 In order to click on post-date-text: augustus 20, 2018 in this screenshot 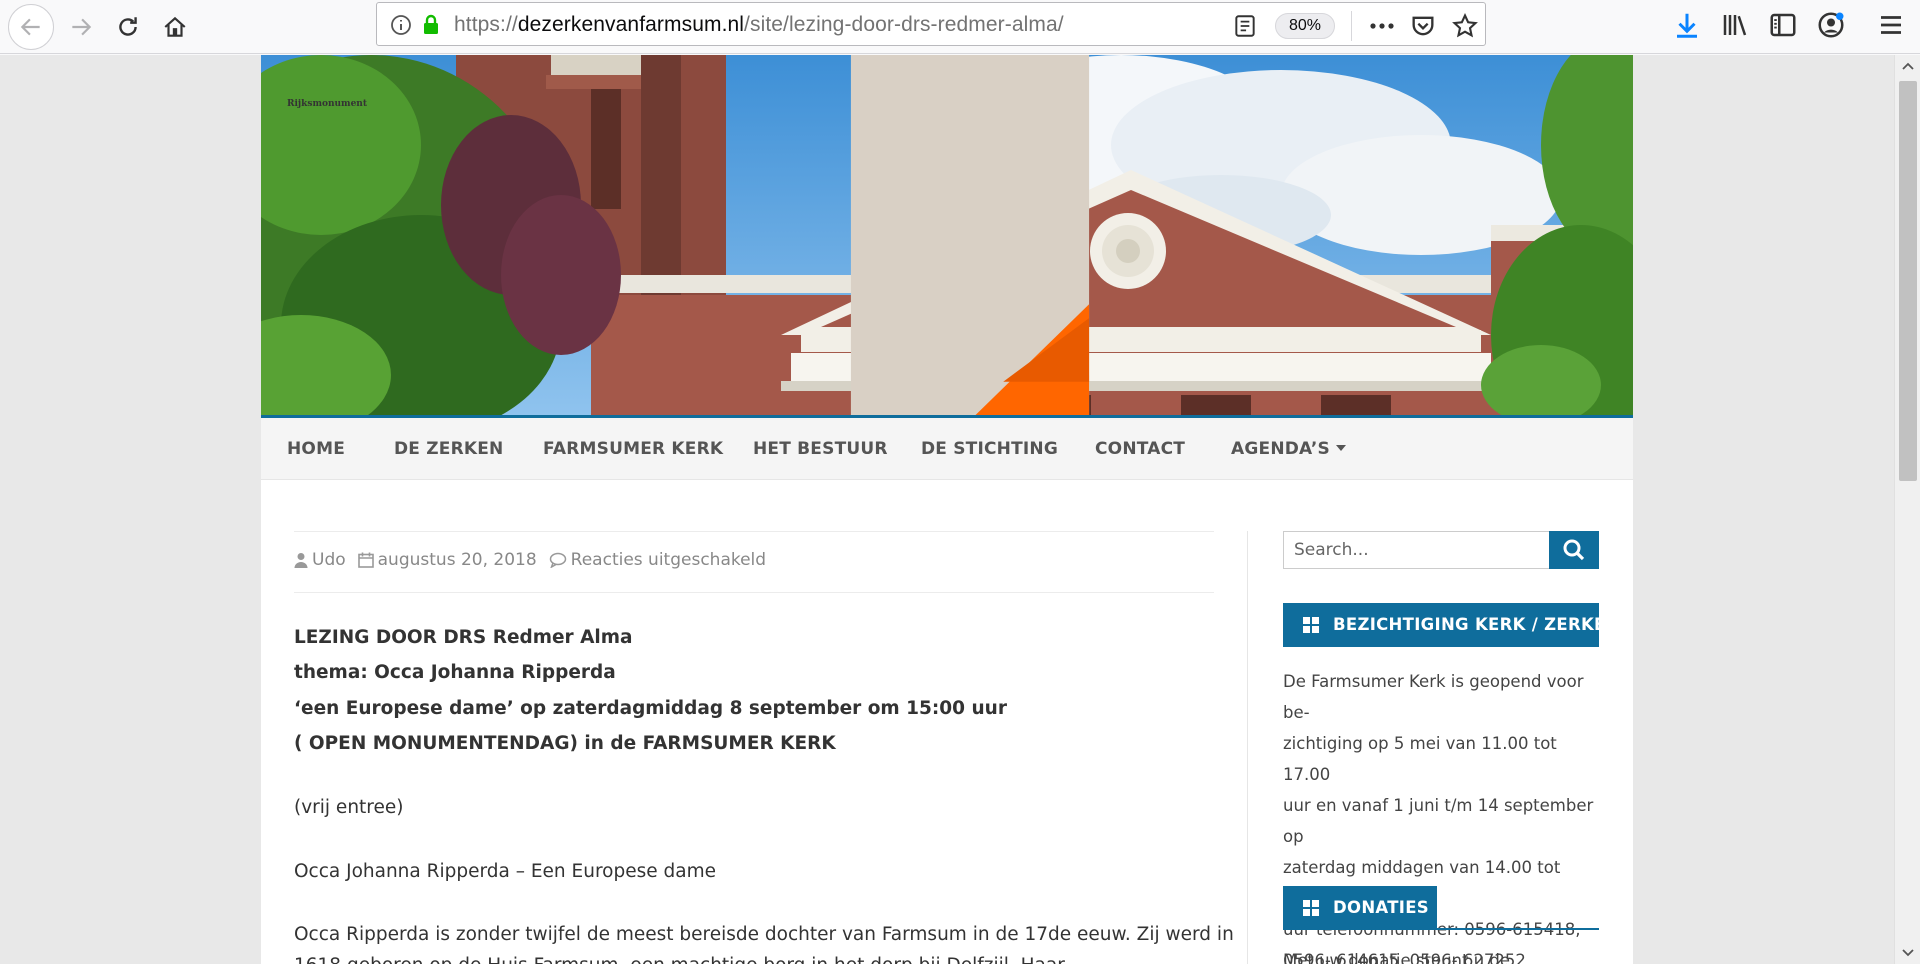, I will do `click(457, 560)`.